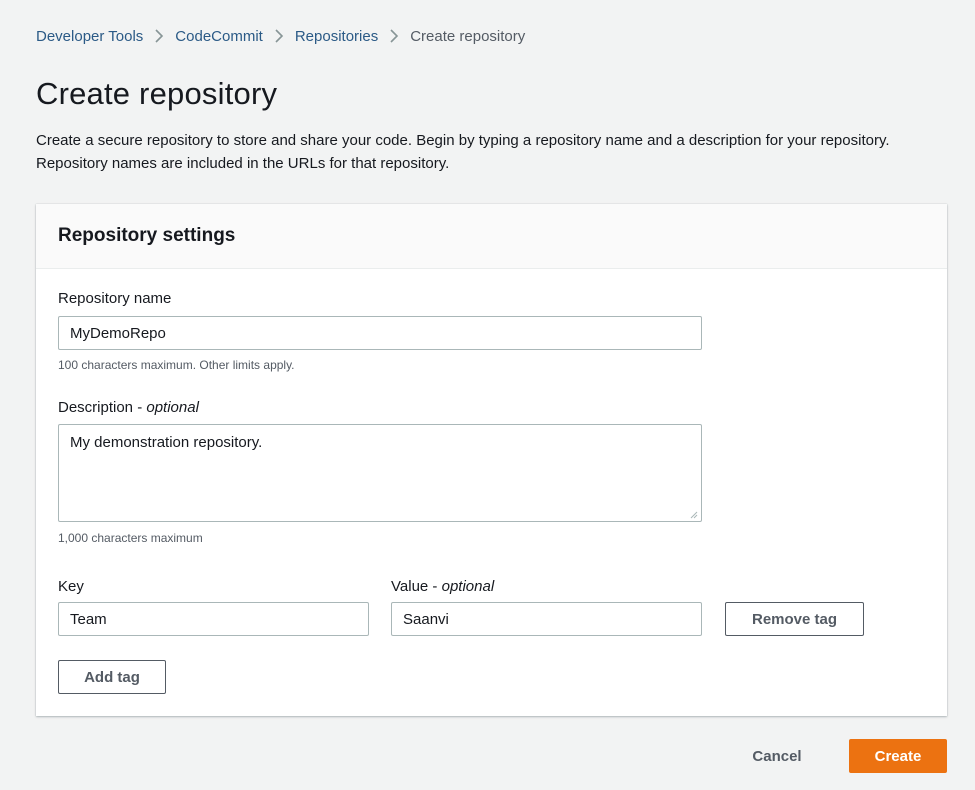 The width and height of the screenshot is (975, 790). What do you see at coordinates (336, 36) in the screenshot?
I see `breadcrumb-repositories: Repositories` at bounding box center [336, 36].